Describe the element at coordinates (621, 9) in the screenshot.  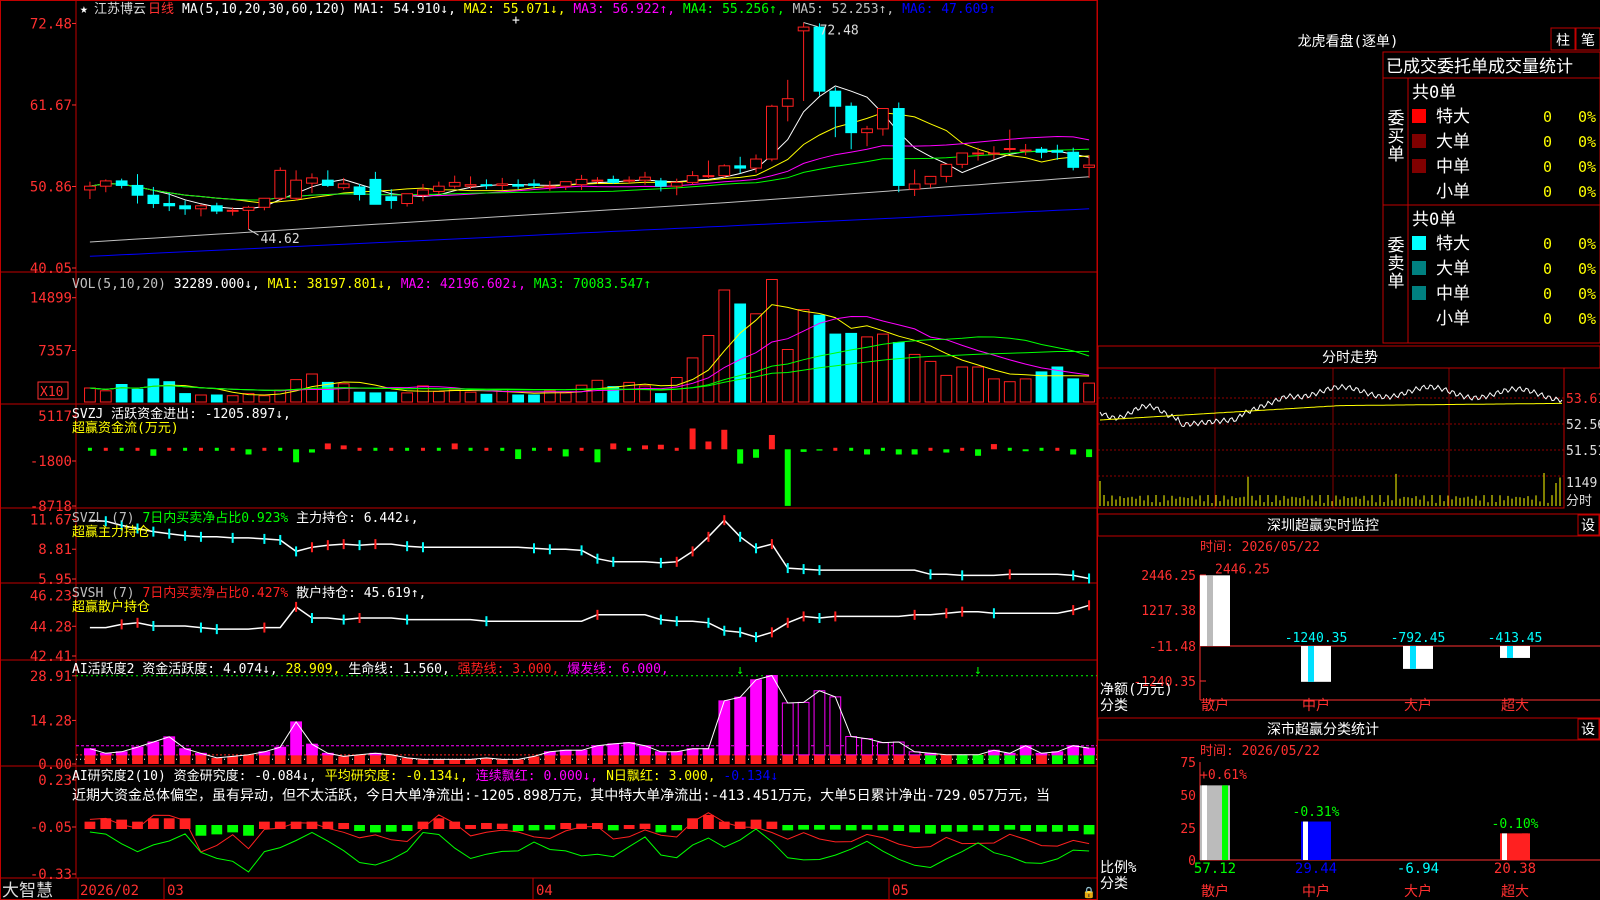
I see `ma-legend-item: MA3: 56.922↑,` at that location.